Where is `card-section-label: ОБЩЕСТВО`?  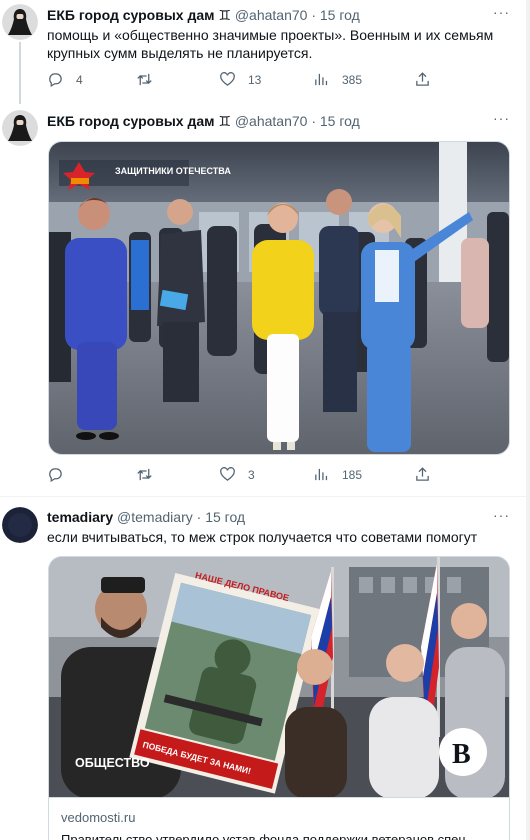 card-section-label: ОБЩЕСТВО is located at coordinates (112, 763).